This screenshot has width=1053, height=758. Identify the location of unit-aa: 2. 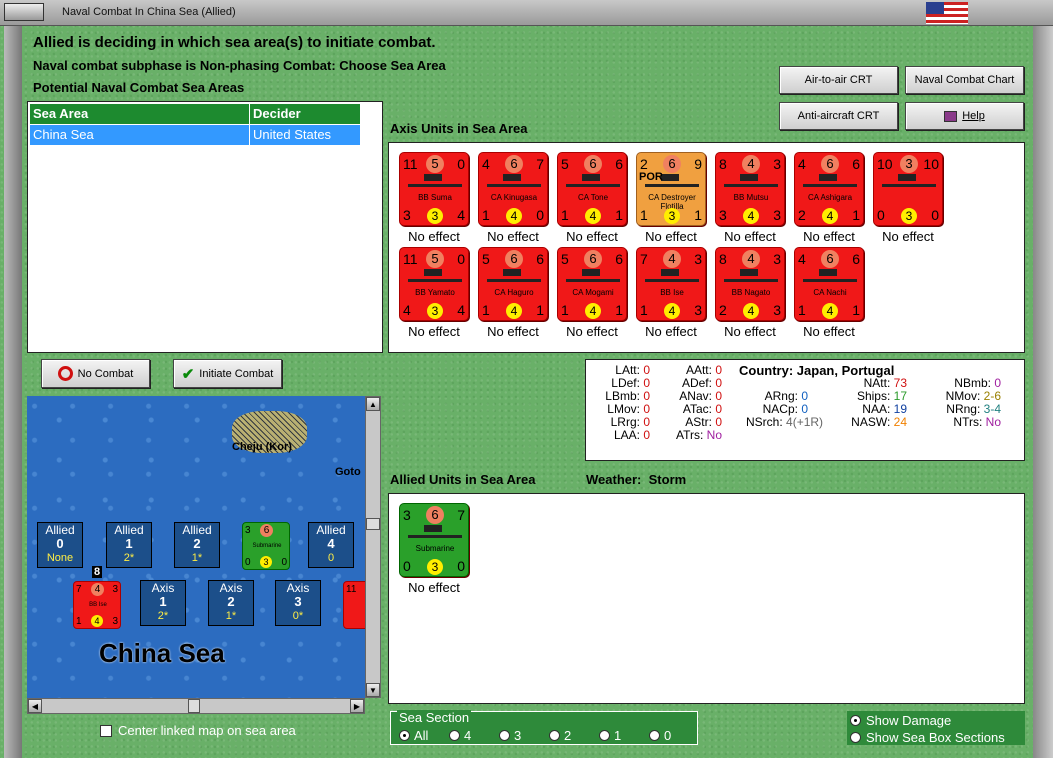
(802, 215).